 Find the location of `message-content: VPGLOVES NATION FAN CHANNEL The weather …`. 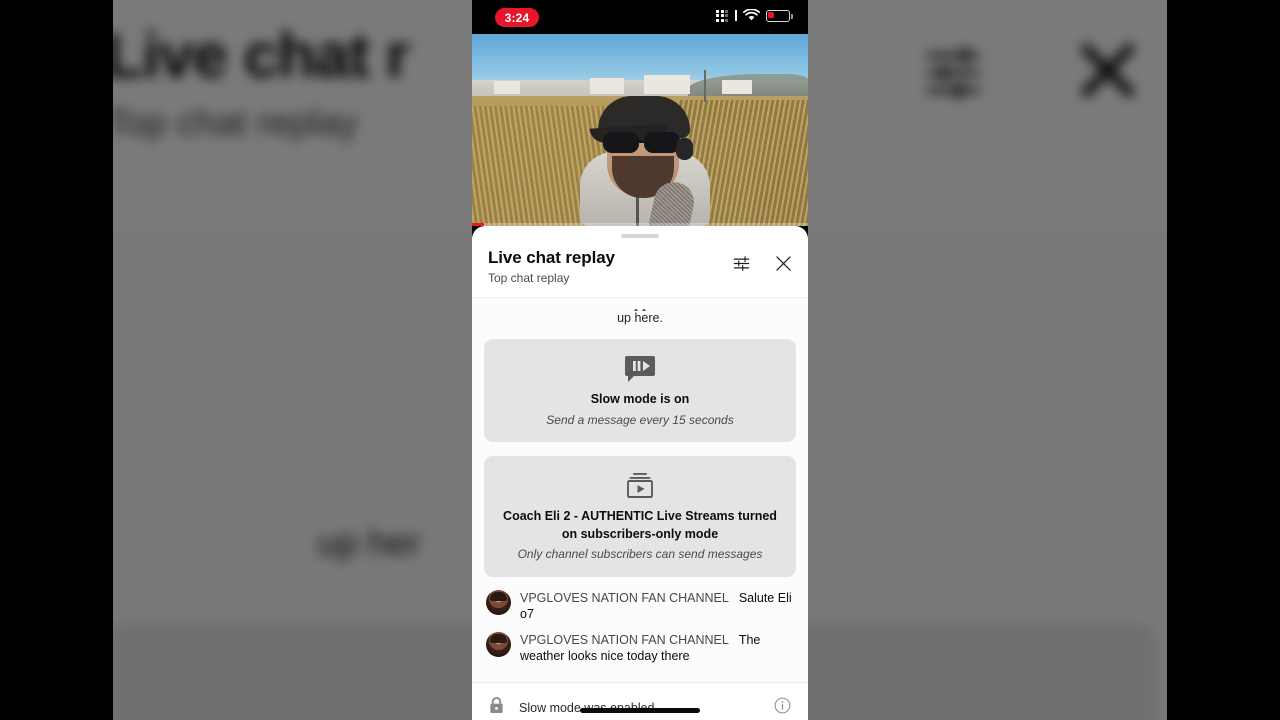

message-content: VPGLOVES NATION FAN CHANNEL The weather … is located at coordinates (657, 648).